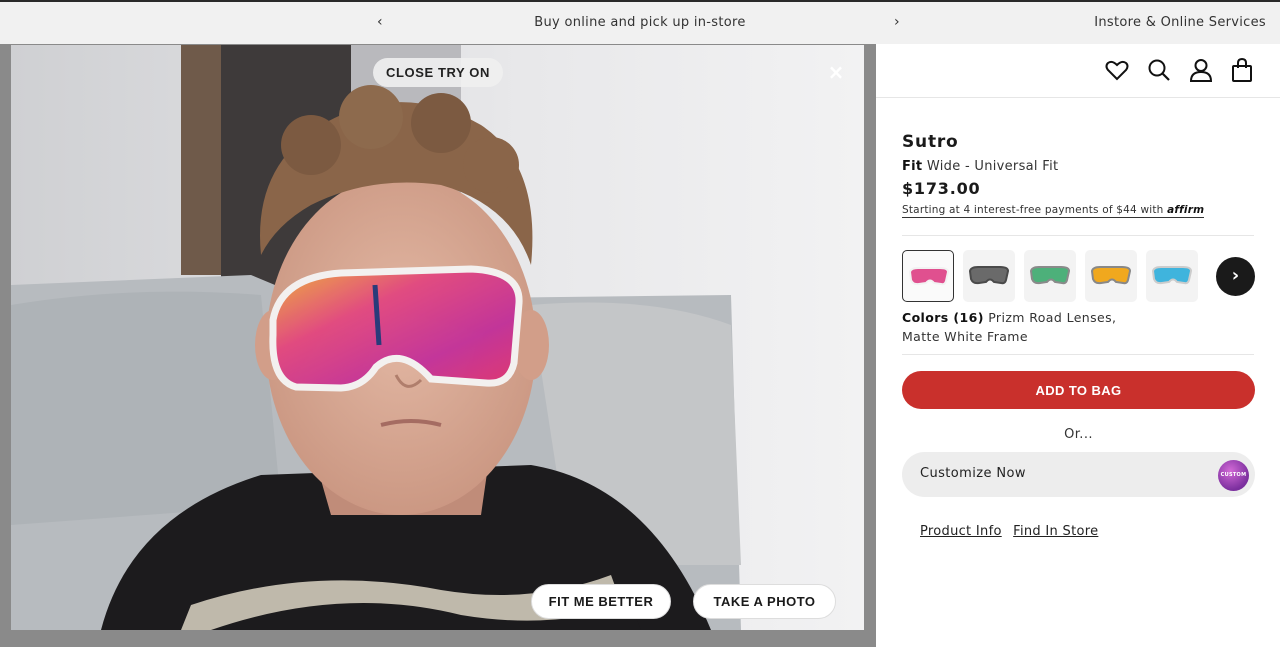 The height and width of the screenshot is (647, 1280). Describe the element at coordinates (1159, 70) in the screenshot. I see `search-icon` at that location.